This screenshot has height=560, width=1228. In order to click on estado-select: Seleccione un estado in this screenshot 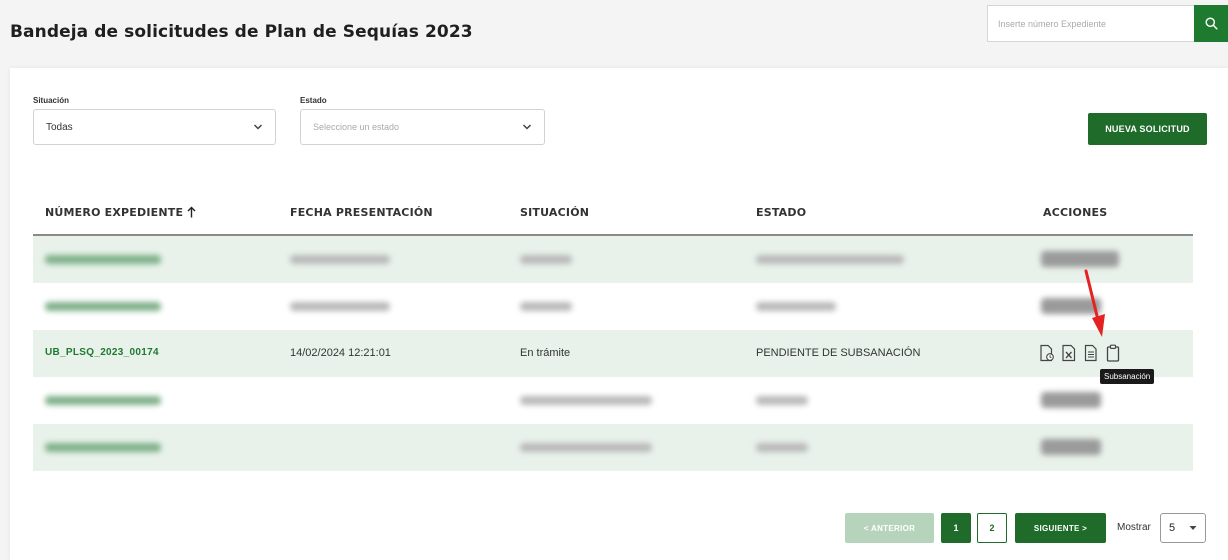, I will do `click(422, 127)`.